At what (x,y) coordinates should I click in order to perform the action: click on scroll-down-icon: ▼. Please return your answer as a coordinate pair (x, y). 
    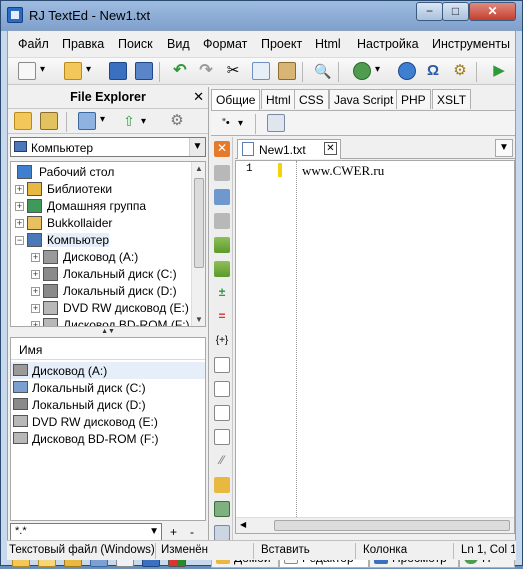
    Looking at the image, I should click on (199, 319).